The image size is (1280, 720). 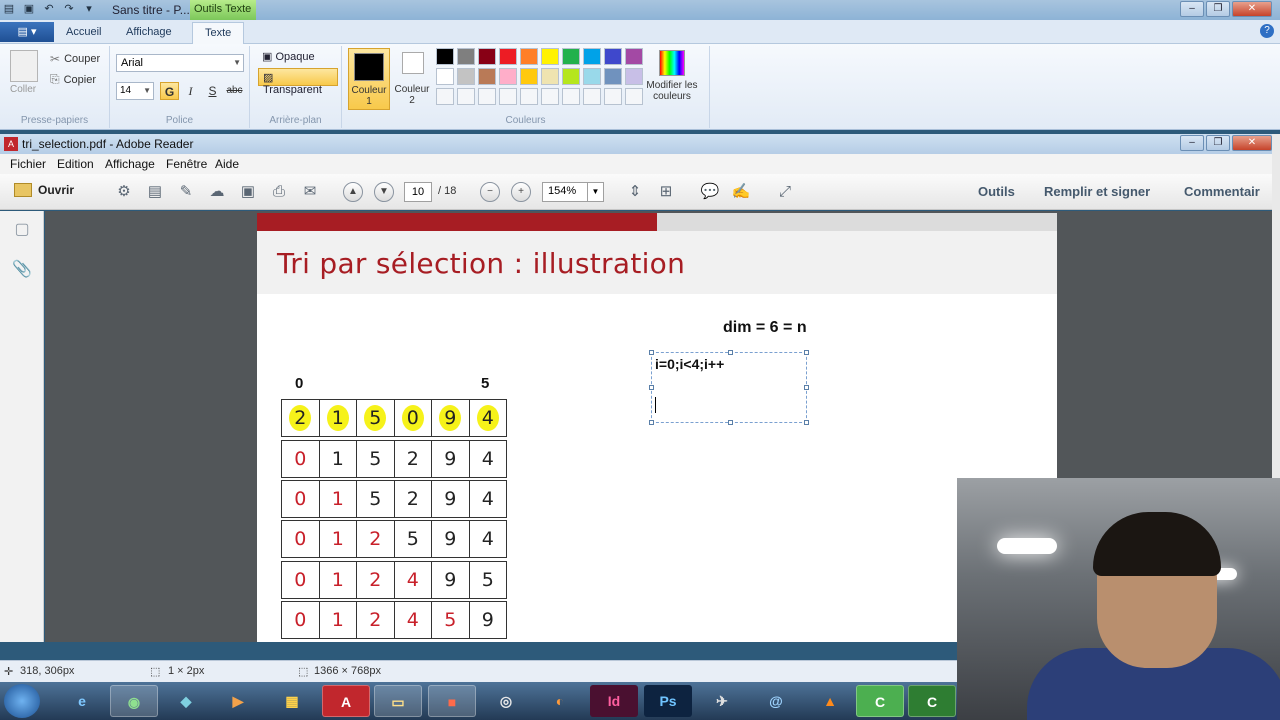 I want to click on cut-button: ✂ Couper, so click(x=75, y=59).